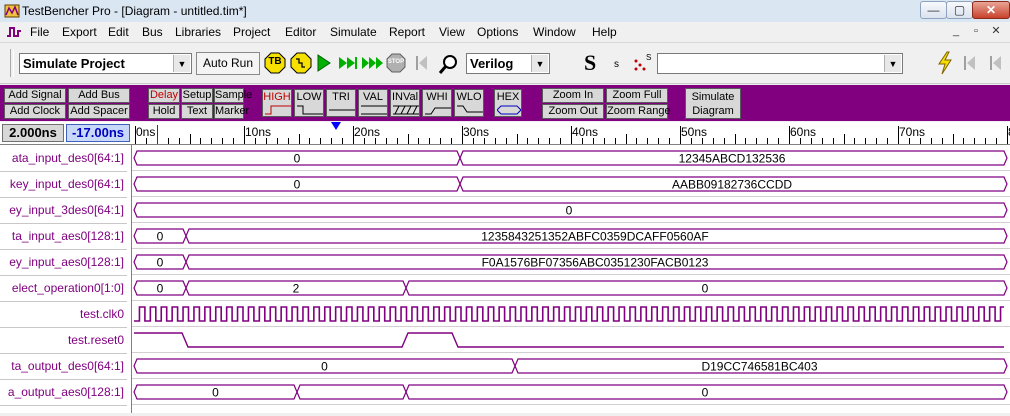 The width and height of the screenshot is (1010, 416). What do you see at coordinates (198, 32) in the screenshot?
I see `menu-libraries: Libraries` at bounding box center [198, 32].